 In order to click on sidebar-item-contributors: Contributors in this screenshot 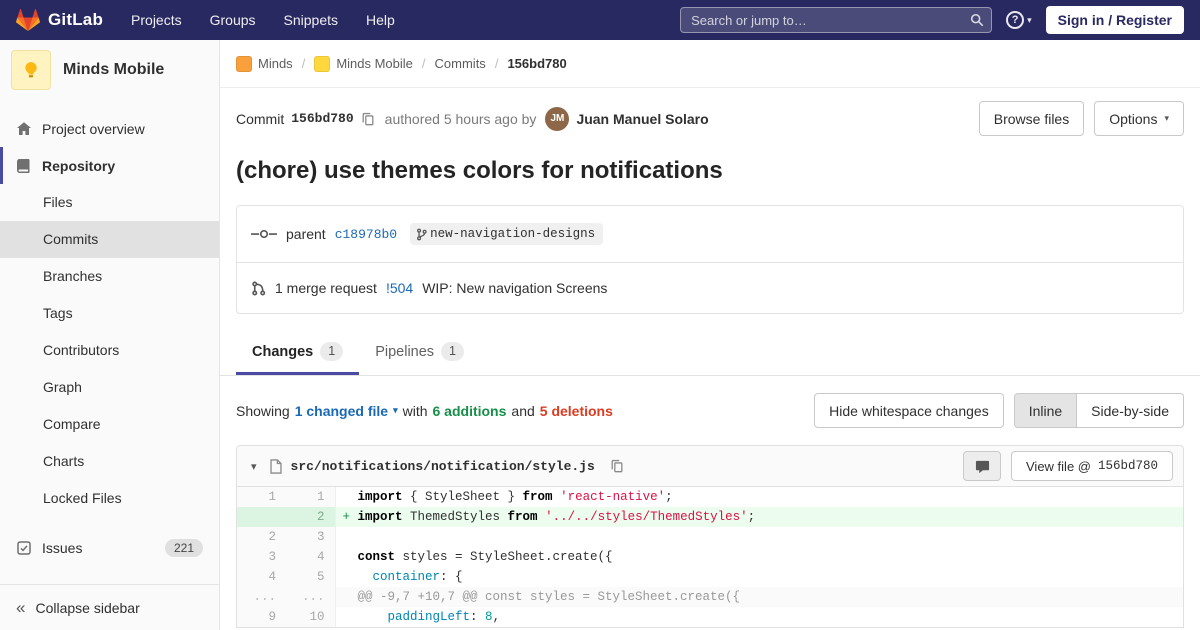, I will do `click(109, 350)`.